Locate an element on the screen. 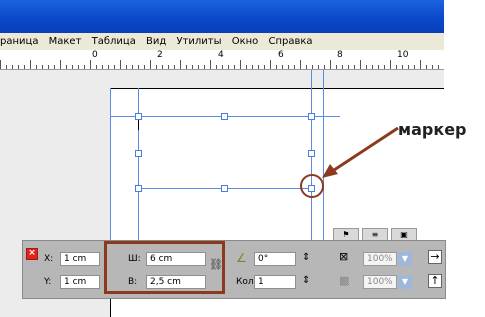 The height and width of the screenshot is (317, 485). ruler-label: 0 is located at coordinates (95, 55).